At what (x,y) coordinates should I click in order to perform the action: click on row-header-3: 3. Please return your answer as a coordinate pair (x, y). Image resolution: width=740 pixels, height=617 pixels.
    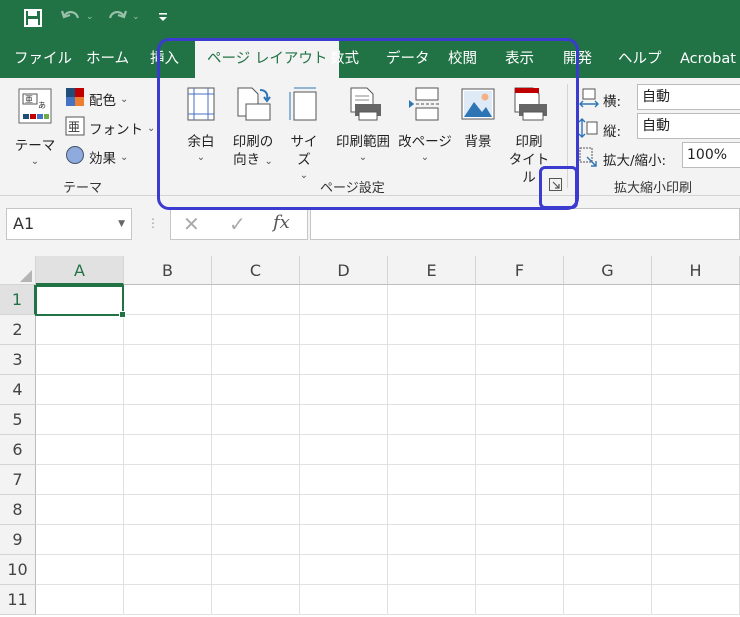
    Looking at the image, I should click on (18, 360).